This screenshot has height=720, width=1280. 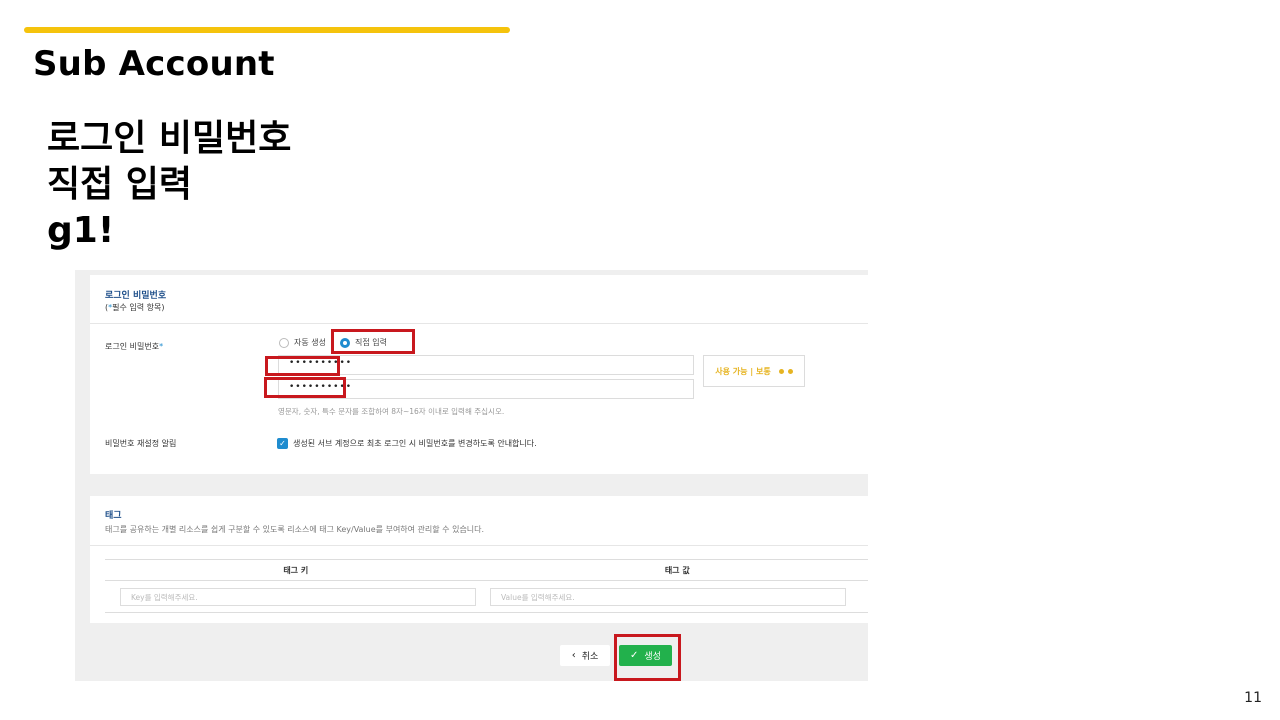 I want to click on radio-auto-generate: 자동 생성, so click(x=302, y=342).